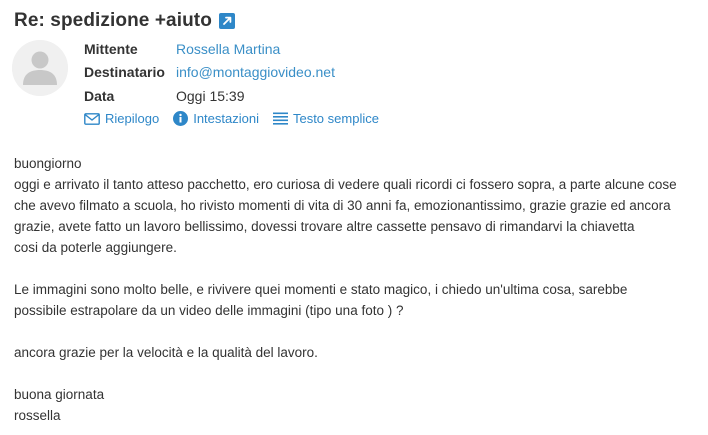 This screenshot has height=435, width=708. Describe the element at coordinates (111, 48) in the screenshot. I see `from-label: Mittente` at that location.